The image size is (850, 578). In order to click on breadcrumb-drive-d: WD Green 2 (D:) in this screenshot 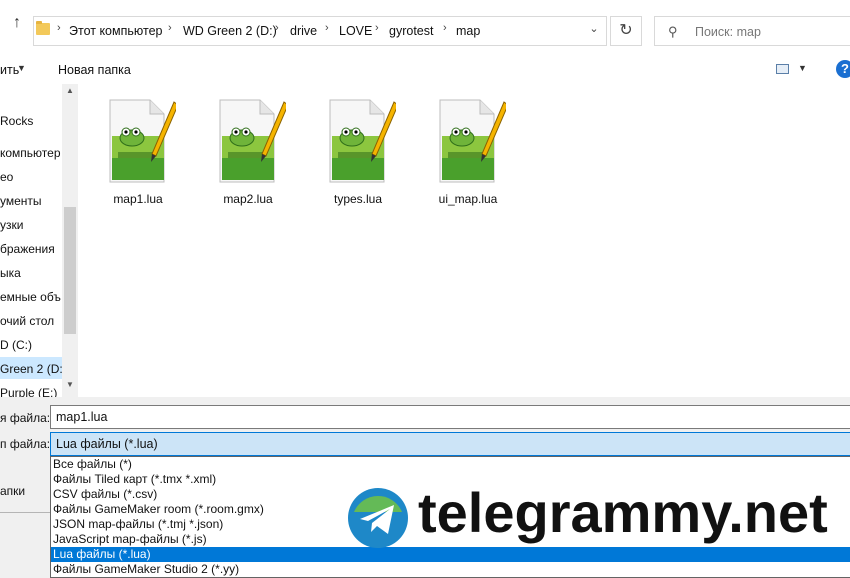, I will do `click(230, 31)`.